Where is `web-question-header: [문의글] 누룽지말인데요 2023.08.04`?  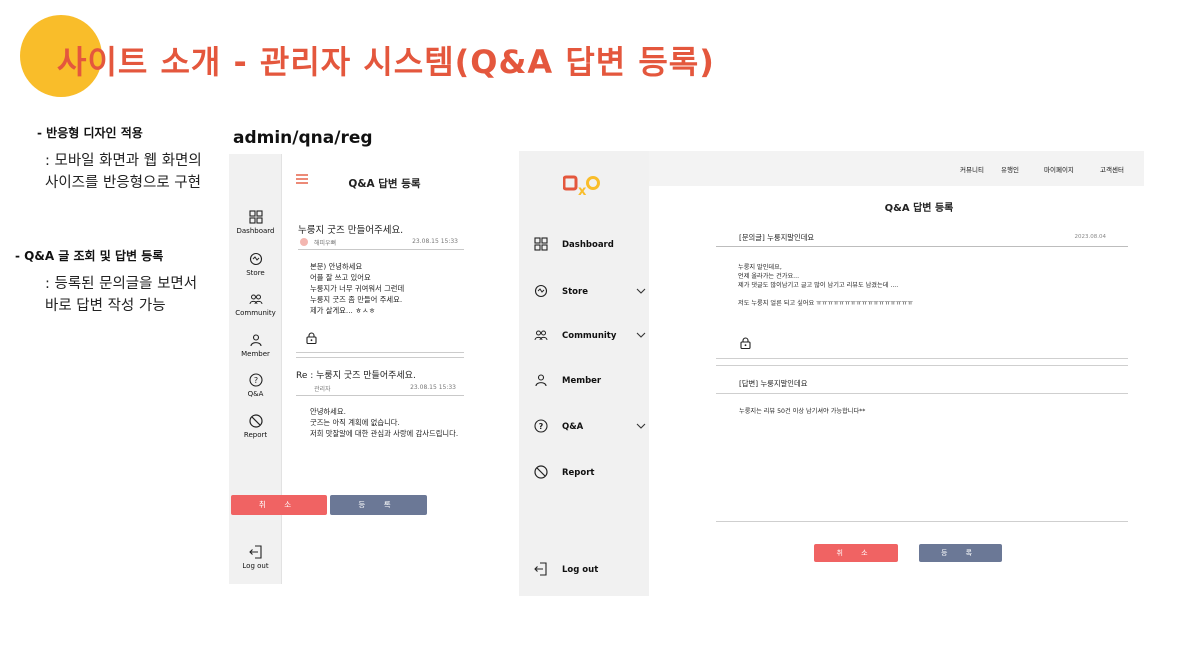 web-question-header: [문의글] 누룽지말인데요 2023.08.04 is located at coordinates (922, 238).